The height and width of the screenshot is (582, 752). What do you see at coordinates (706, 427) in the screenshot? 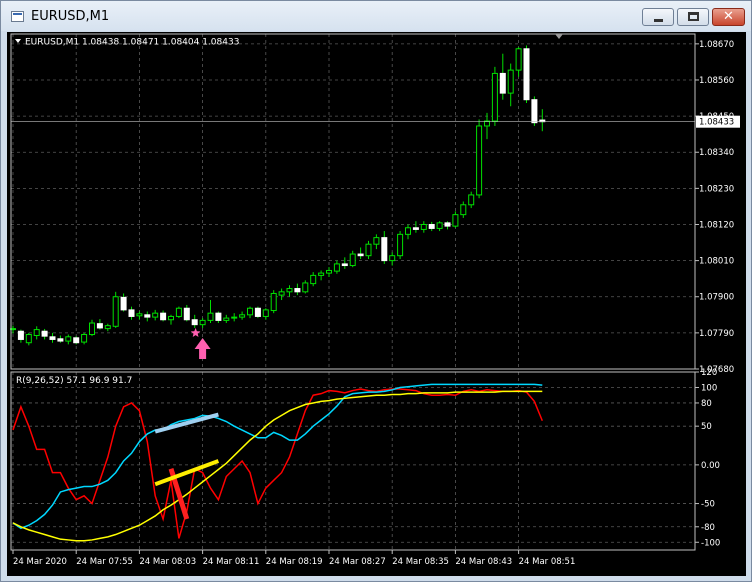
I see `level-label: 50` at bounding box center [706, 427].